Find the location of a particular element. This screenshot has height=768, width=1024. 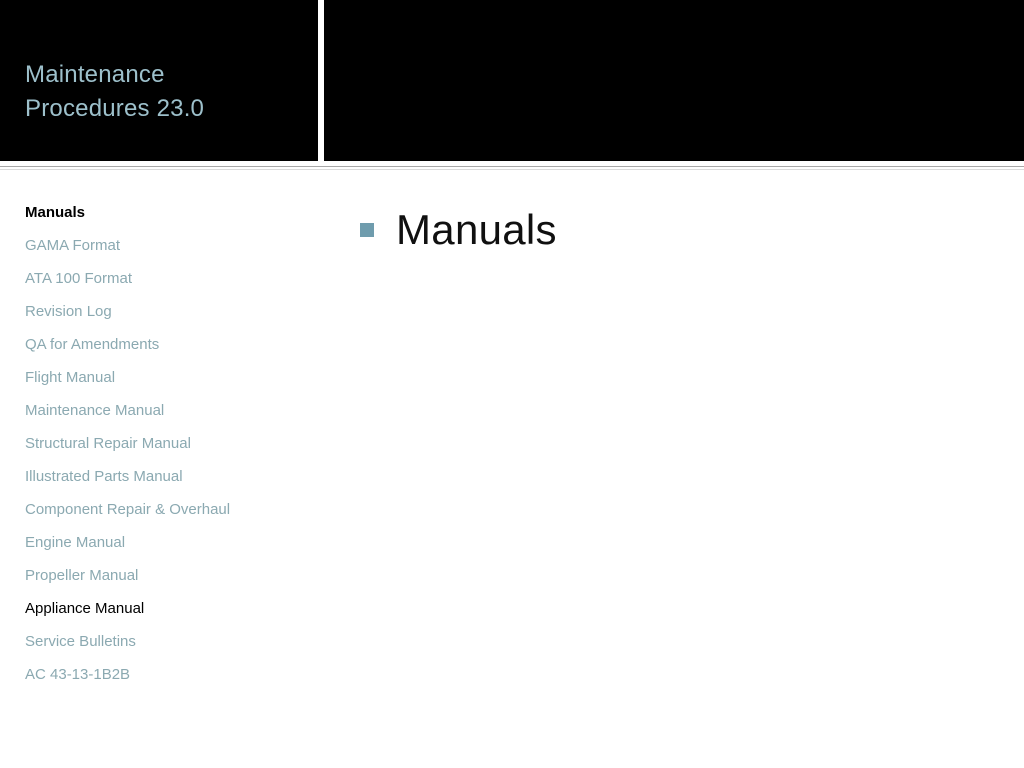

sidebar-item-propeller-manual: Propeller Manual is located at coordinates (160, 575).